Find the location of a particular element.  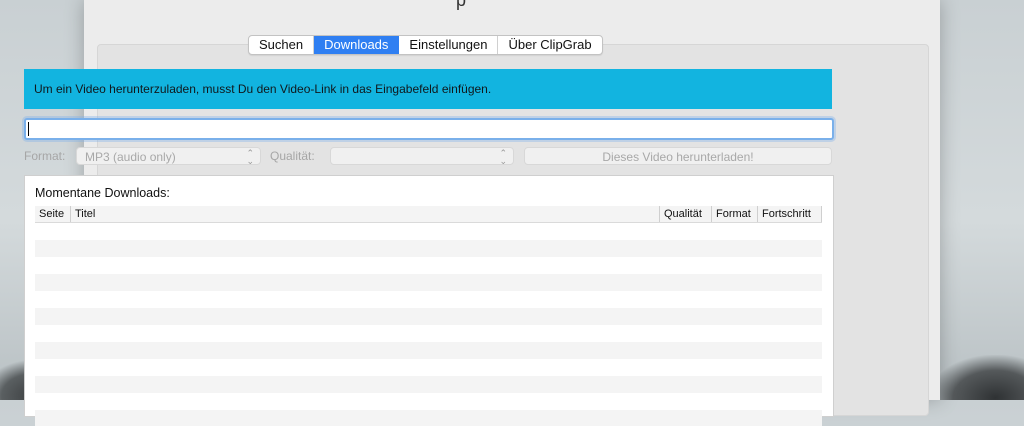

column-header-qualitaet: Qualität is located at coordinates (686, 214).